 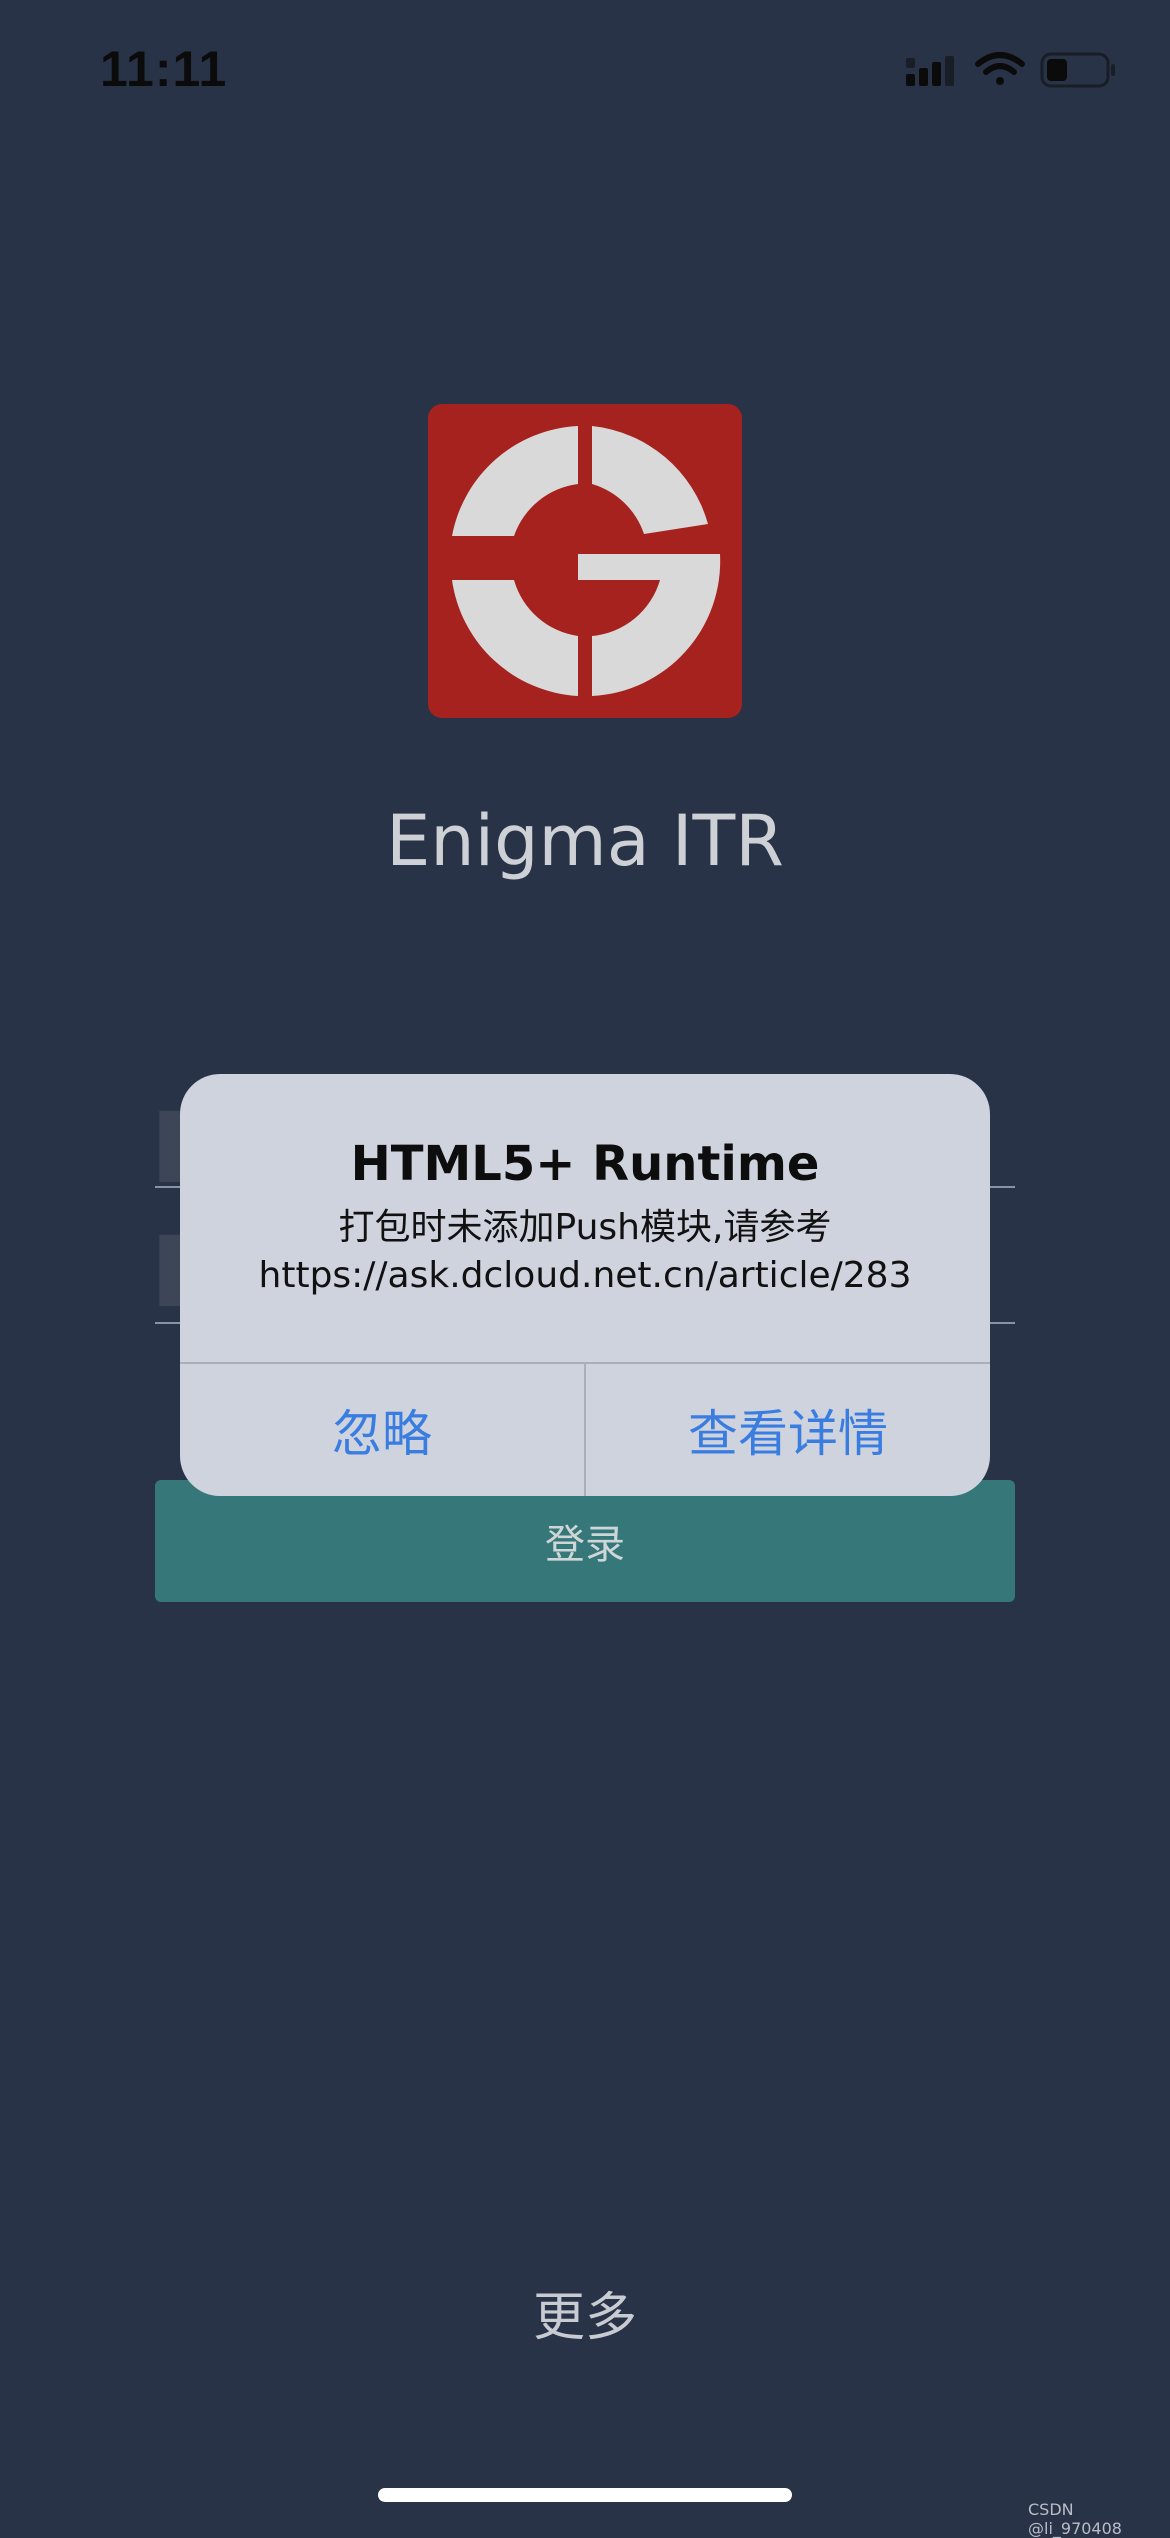 I want to click on status-icons, so click(x=1010, y=73).